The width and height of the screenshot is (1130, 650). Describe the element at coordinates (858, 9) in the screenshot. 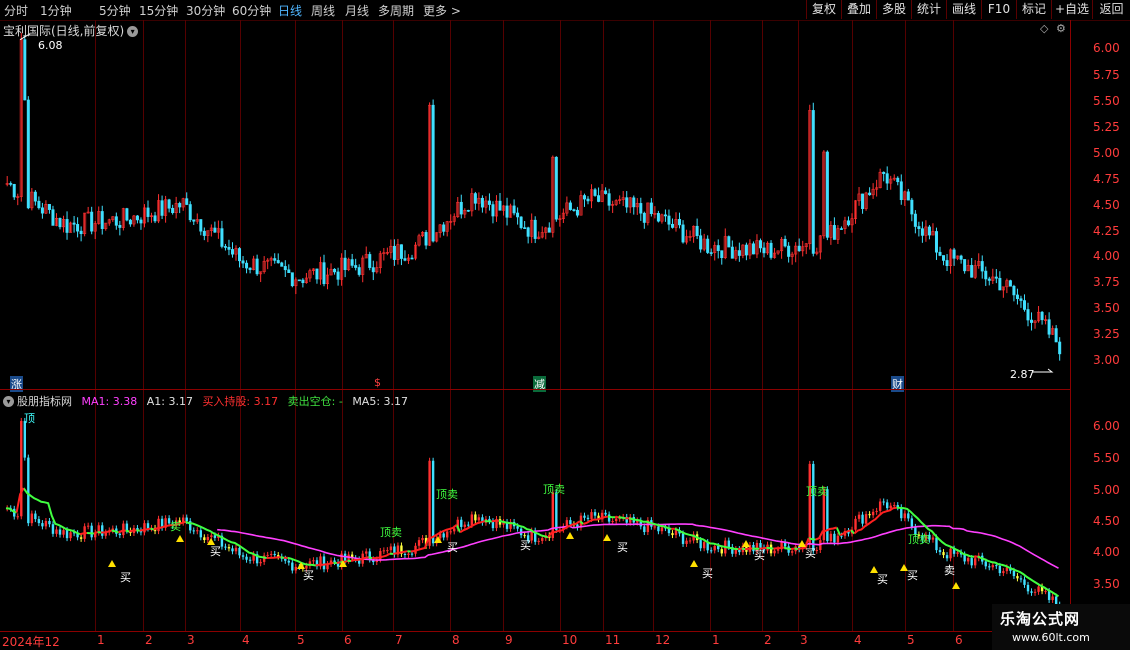

I see `overlay-button: 叠加` at that location.